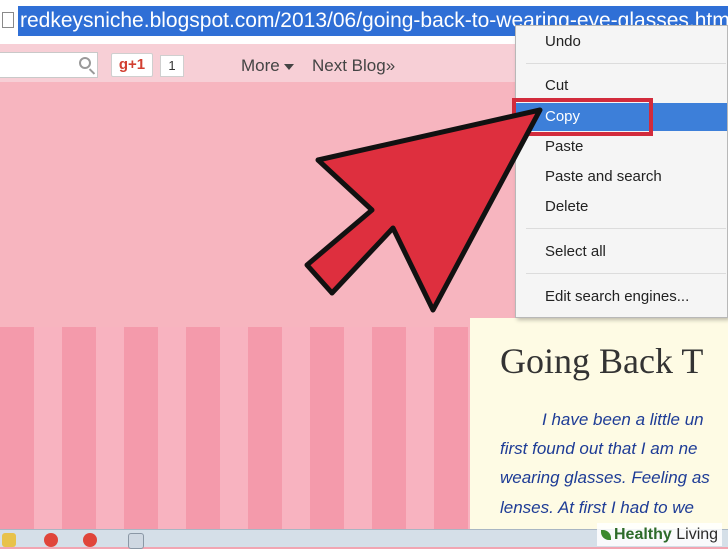 The height and width of the screenshot is (549, 728). What do you see at coordinates (260, 65) in the screenshot?
I see `more-label: More` at bounding box center [260, 65].